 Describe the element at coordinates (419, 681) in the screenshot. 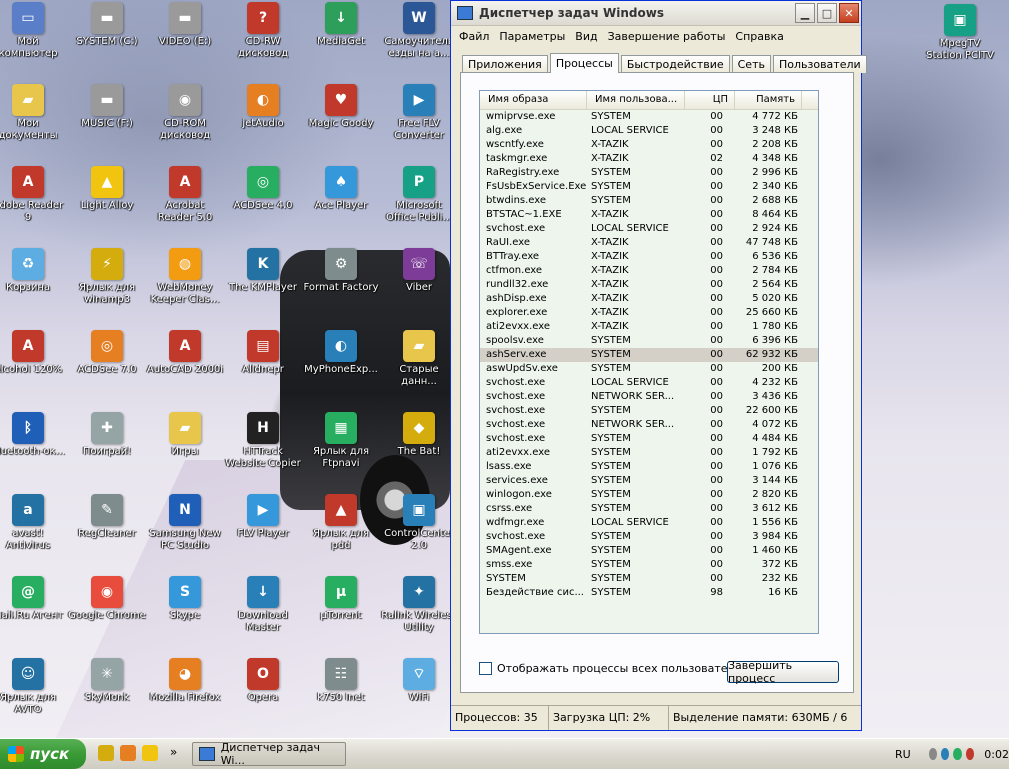

I see `desktop-icon: ⌔ WiFi` at that location.